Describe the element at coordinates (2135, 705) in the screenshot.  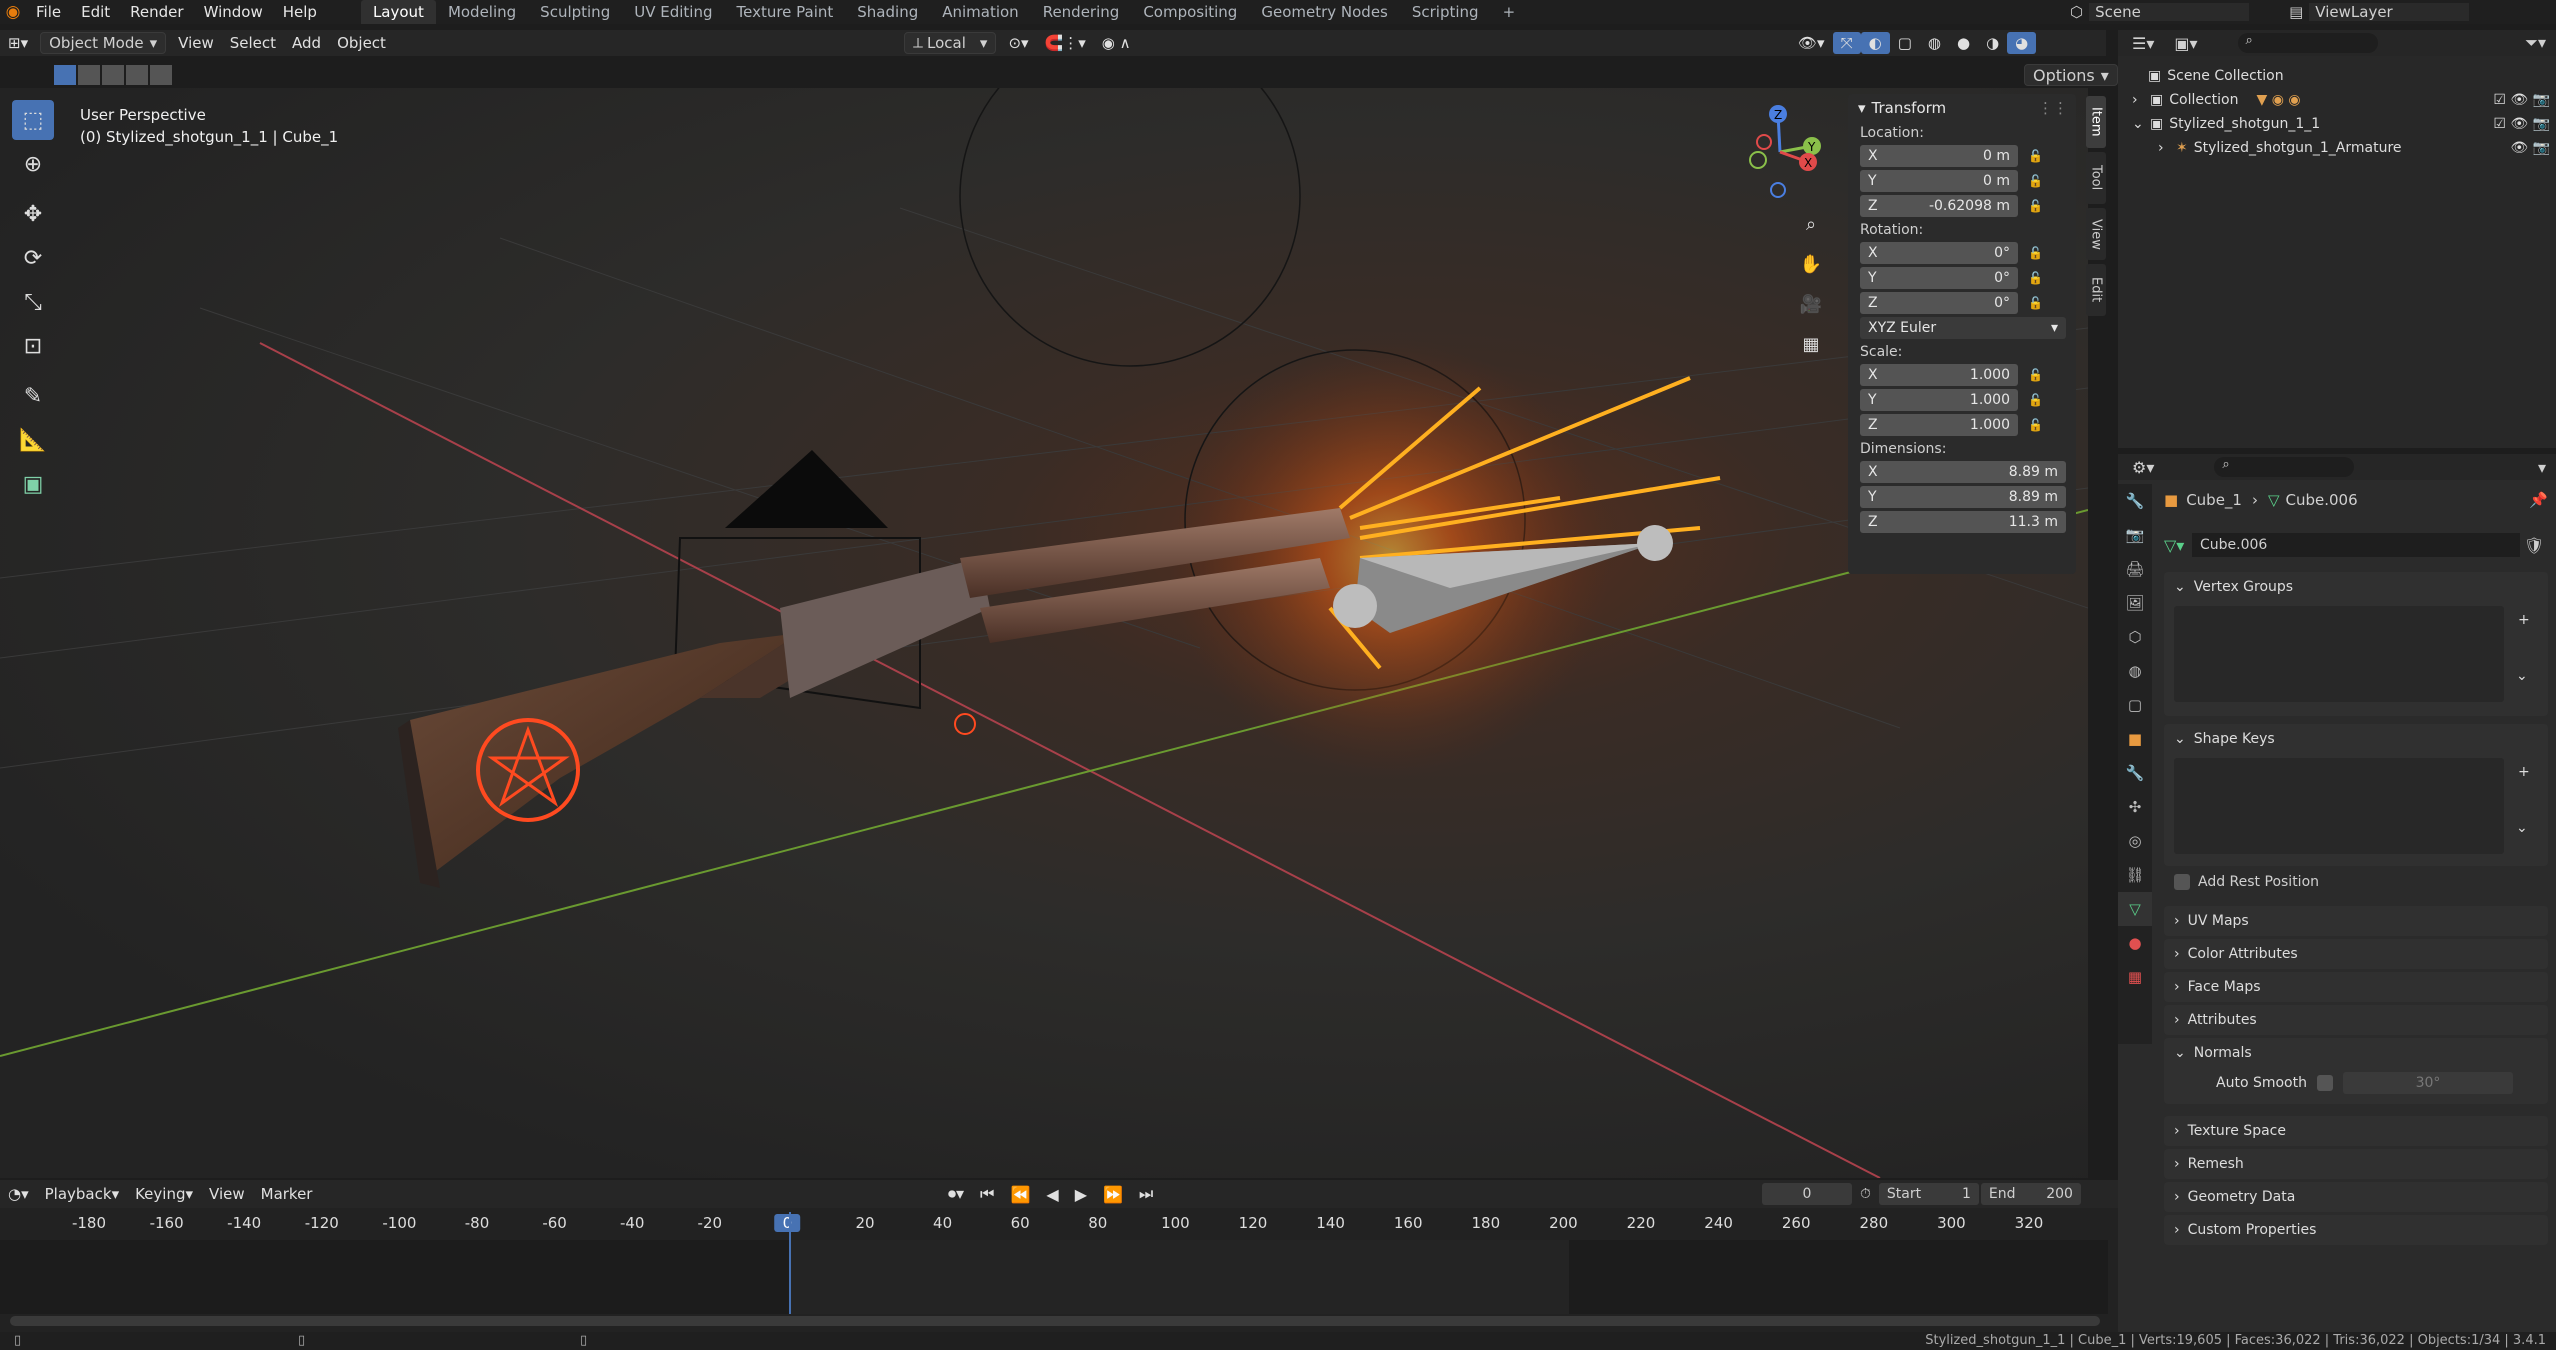
I see `collection-tab-icon: ▢` at that location.